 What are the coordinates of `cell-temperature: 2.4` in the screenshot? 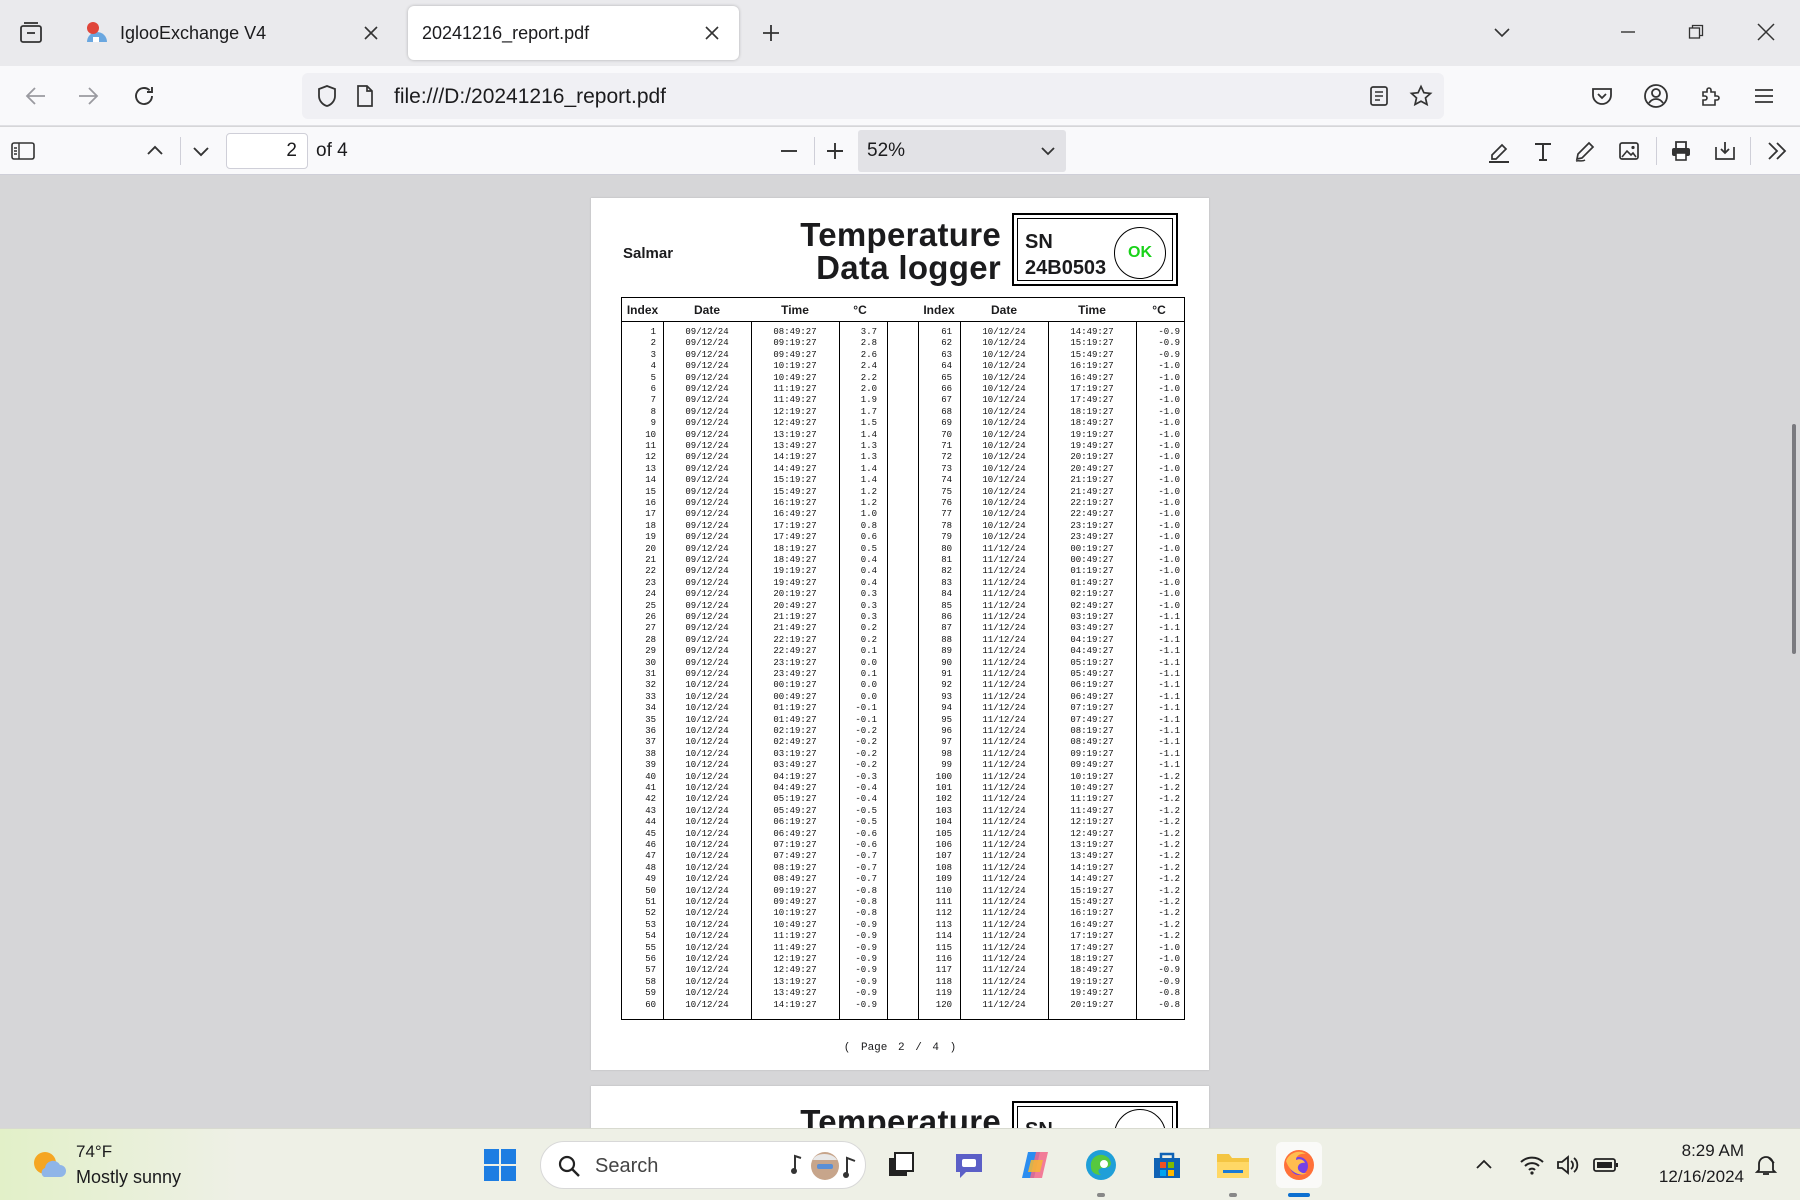 It's located at (868, 366).